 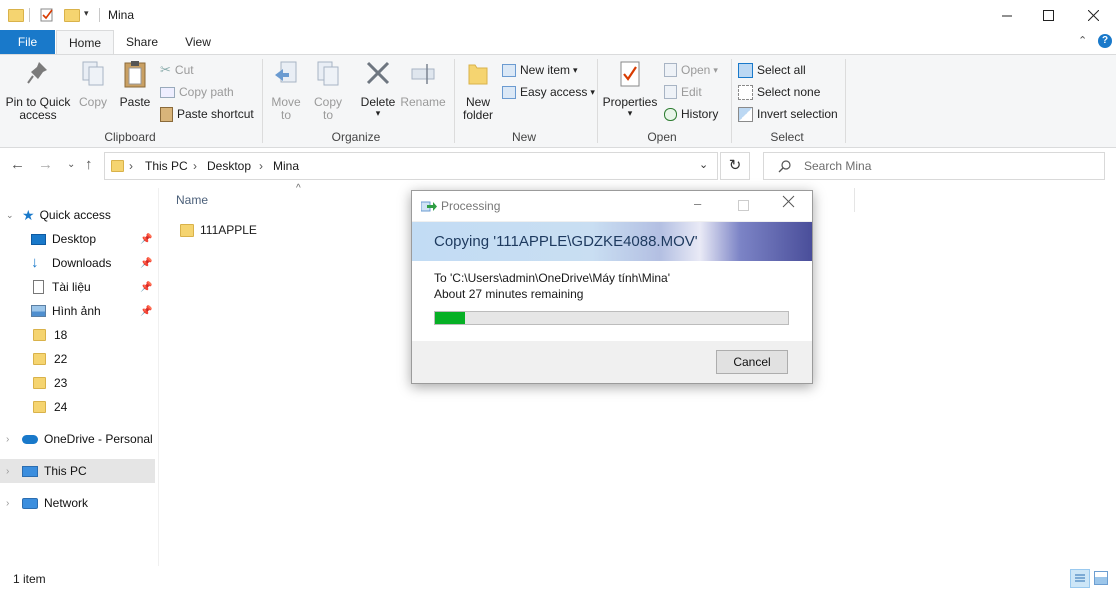 I want to click on history-button: History, so click(x=691, y=114).